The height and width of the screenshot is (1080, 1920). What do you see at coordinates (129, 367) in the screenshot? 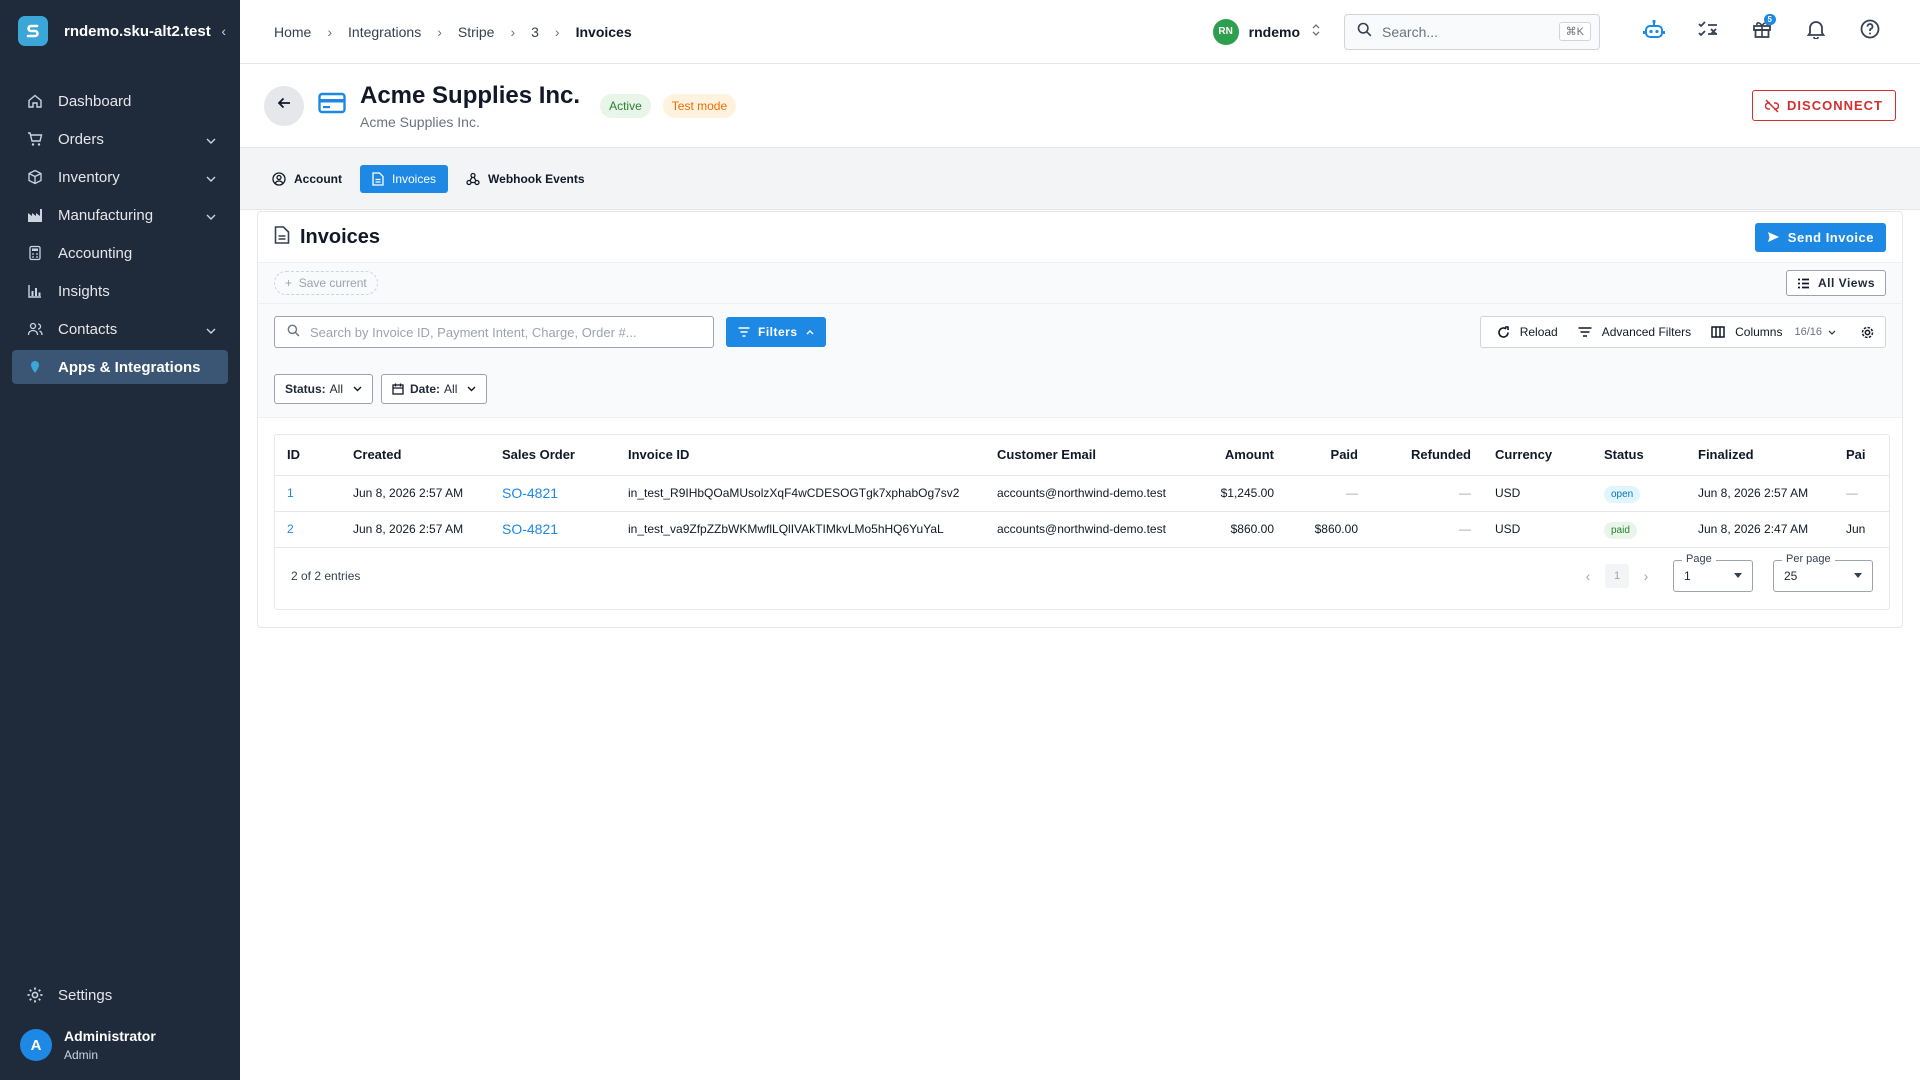
I see `sidebar-item-label: Apps & Integrations` at bounding box center [129, 367].